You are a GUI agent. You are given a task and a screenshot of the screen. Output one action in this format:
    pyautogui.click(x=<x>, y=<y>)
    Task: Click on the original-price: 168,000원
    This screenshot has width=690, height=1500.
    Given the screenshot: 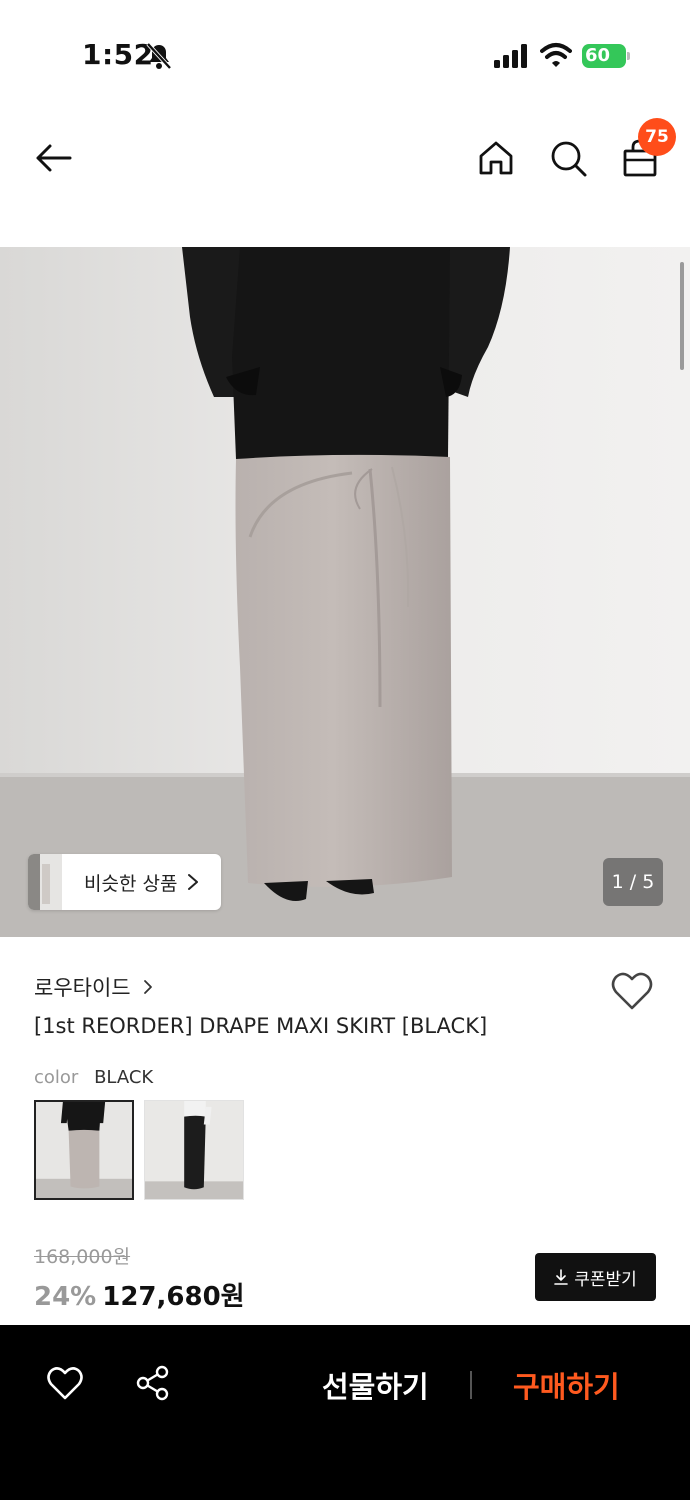 What is the action you would take?
    pyautogui.click(x=82, y=1257)
    